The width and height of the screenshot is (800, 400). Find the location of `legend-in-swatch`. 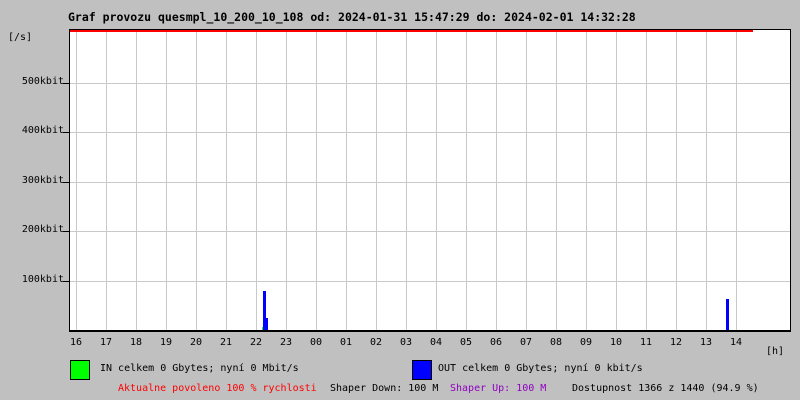

legend-in-swatch is located at coordinates (80, 370).